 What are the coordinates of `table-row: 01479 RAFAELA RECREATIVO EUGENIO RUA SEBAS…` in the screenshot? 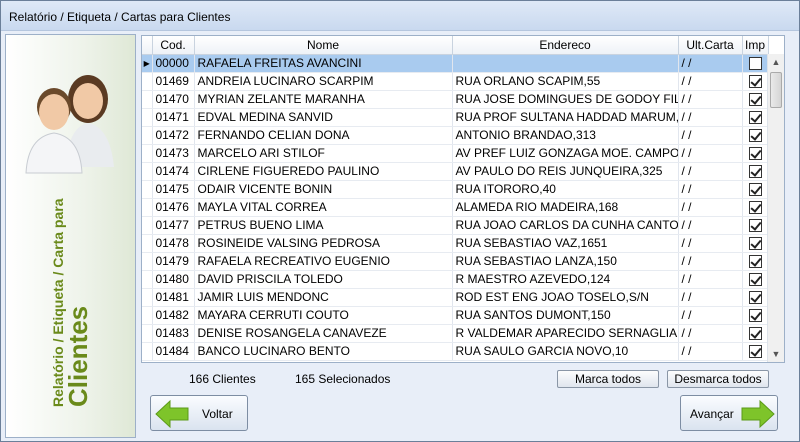 It's located at (455, 261).